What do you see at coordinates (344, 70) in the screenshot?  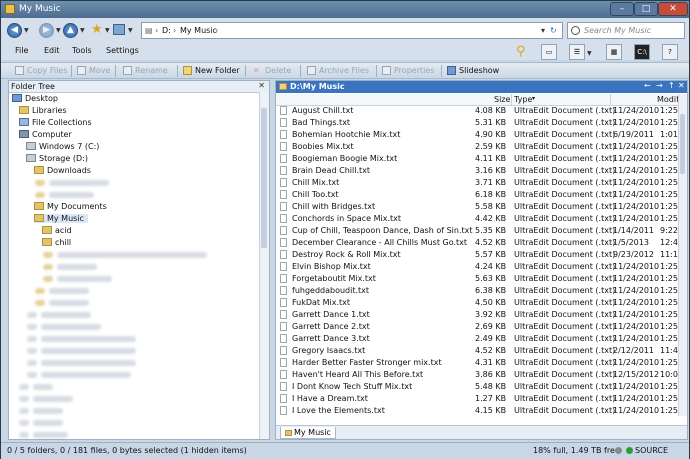 I see `archive-files-button: Archive Files` at bounding box center [344, 70].